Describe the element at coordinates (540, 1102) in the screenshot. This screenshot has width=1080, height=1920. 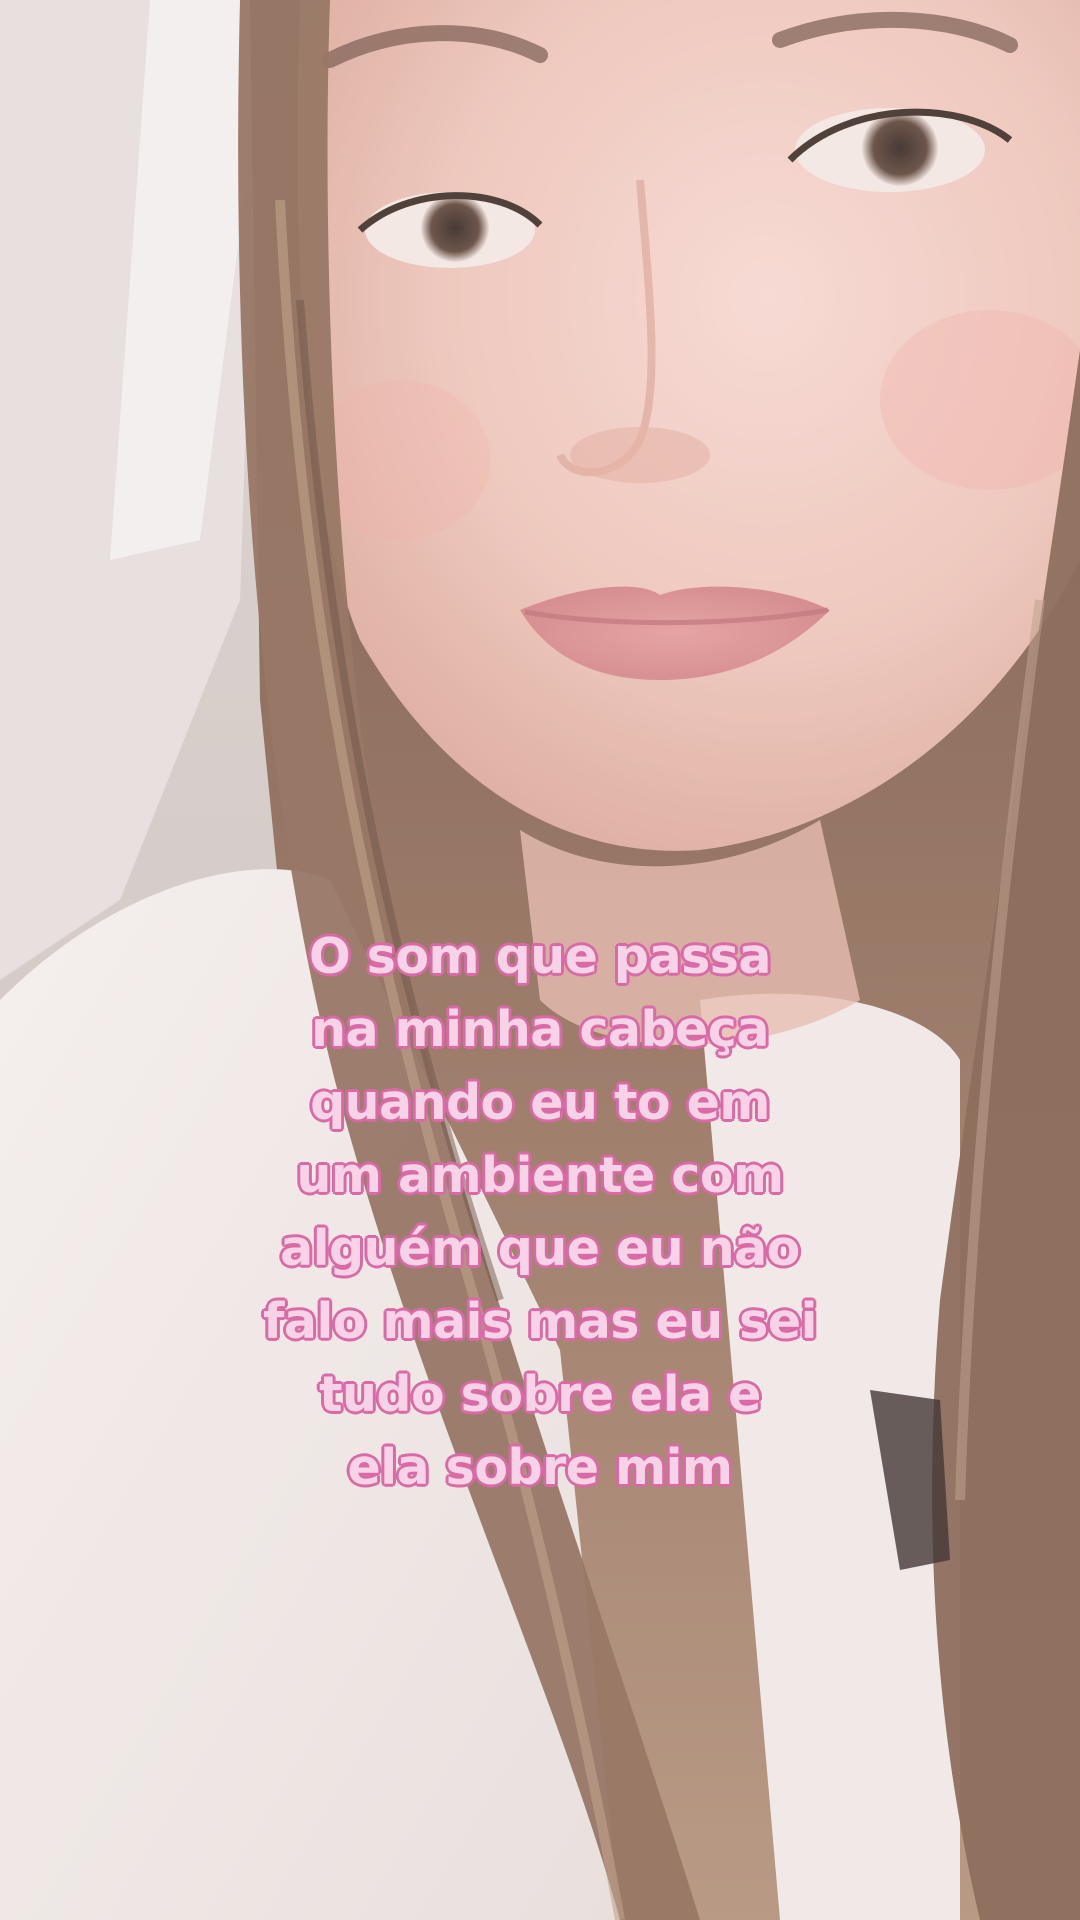
I see `caption-line: quando eu to em` at that location.